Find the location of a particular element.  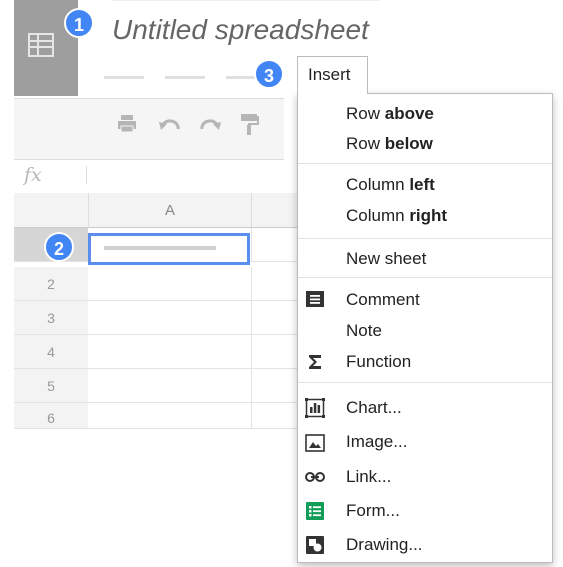

column-header-a: A is located at coordinates (170, 210).